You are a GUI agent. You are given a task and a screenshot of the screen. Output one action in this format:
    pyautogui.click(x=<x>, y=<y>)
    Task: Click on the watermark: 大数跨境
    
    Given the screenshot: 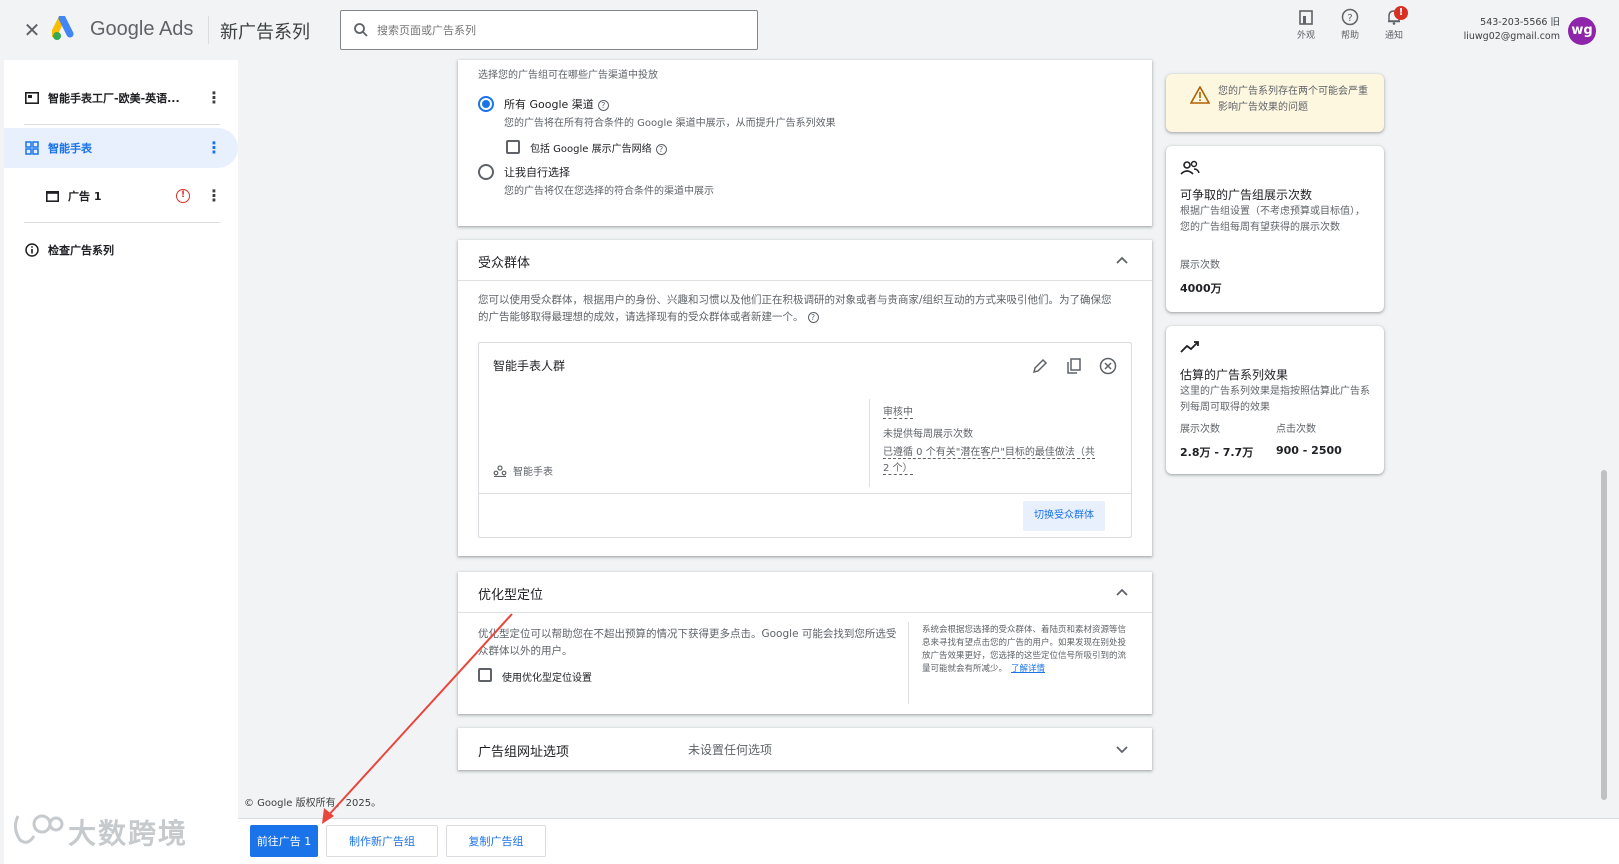 What is the action you would take?
    pyautogui.click(x=110, y=831)
    